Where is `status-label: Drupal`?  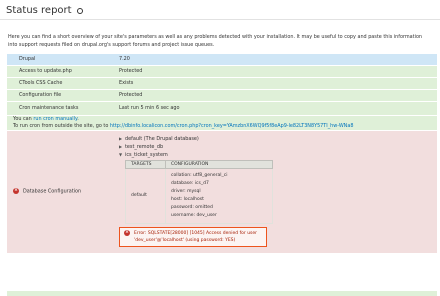 status-label: Drupal is located at coordinates (60, 60).